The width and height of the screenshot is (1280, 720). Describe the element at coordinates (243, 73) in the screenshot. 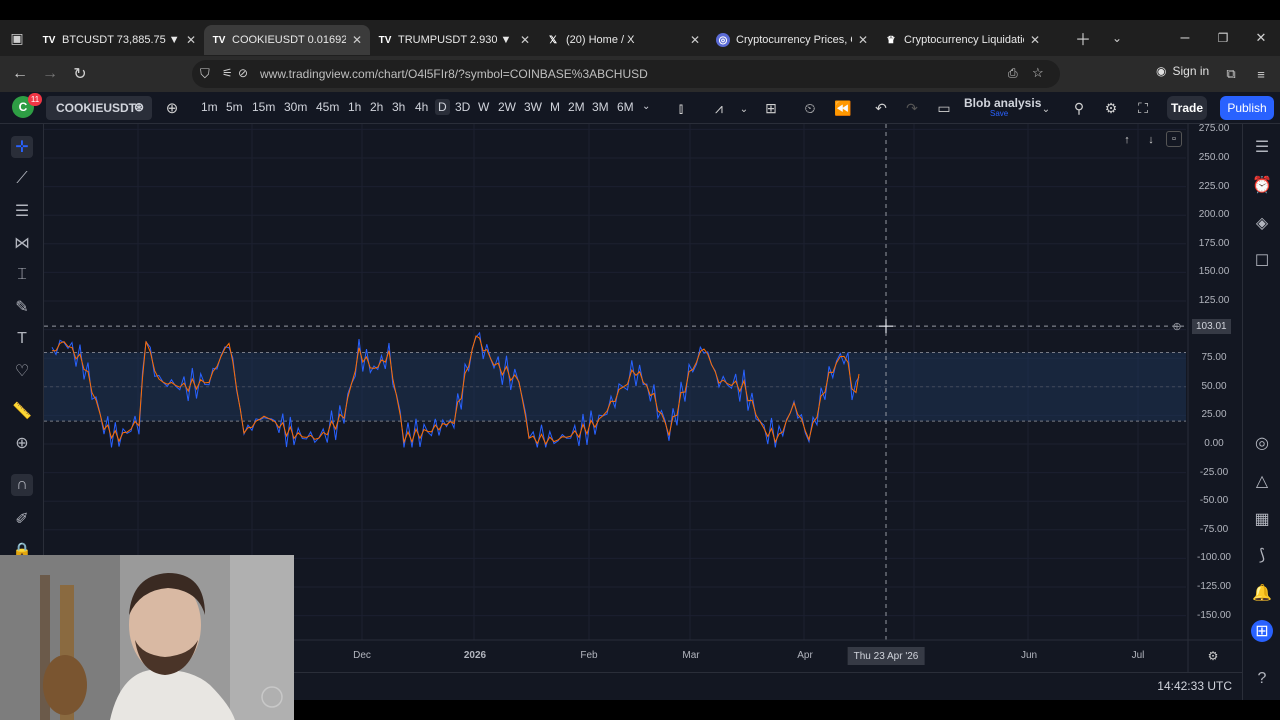

I see `hidden-eye-icon: ⊘` at that location.